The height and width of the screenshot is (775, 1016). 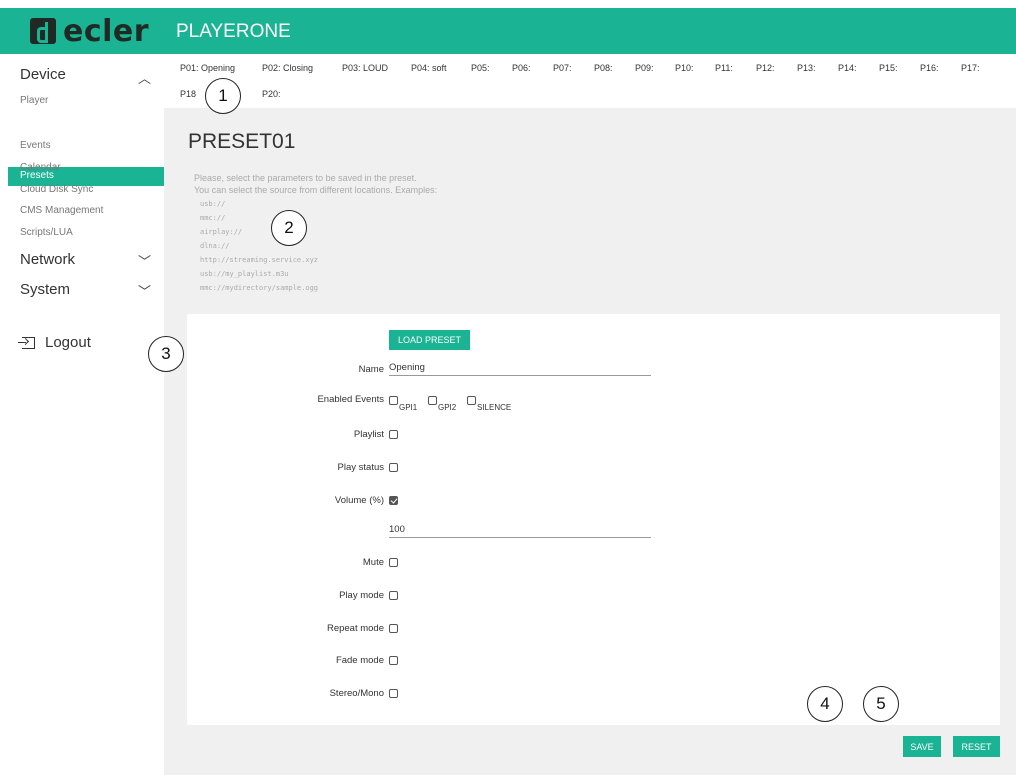 I want to click on volume-checkbox, so click(x=393, y=500).